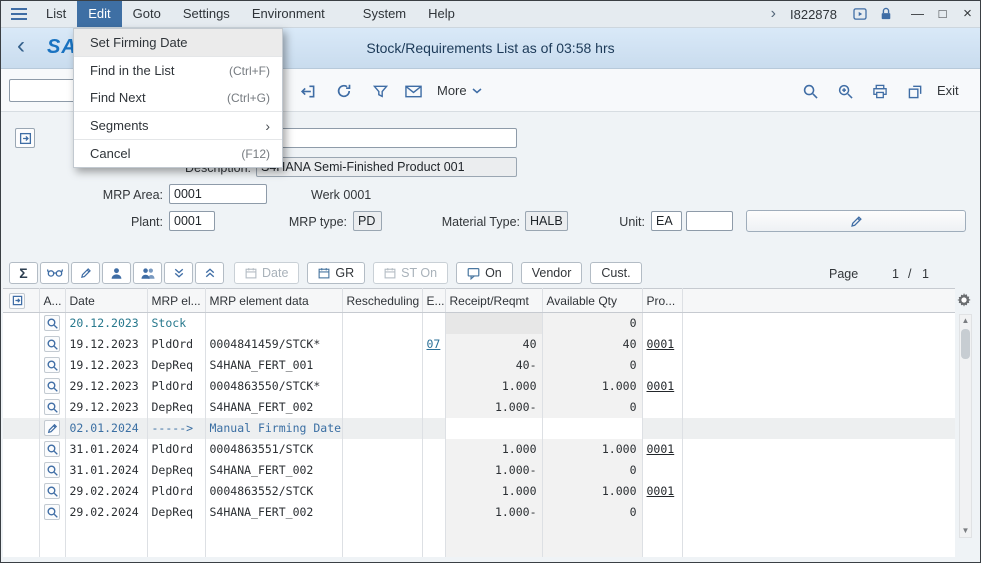 Image resolution: width=981 pixels, height=563 pixels. Describe the element at coordinates (441, 14) in the screenshot. I see `menu-help: Help` at that location.